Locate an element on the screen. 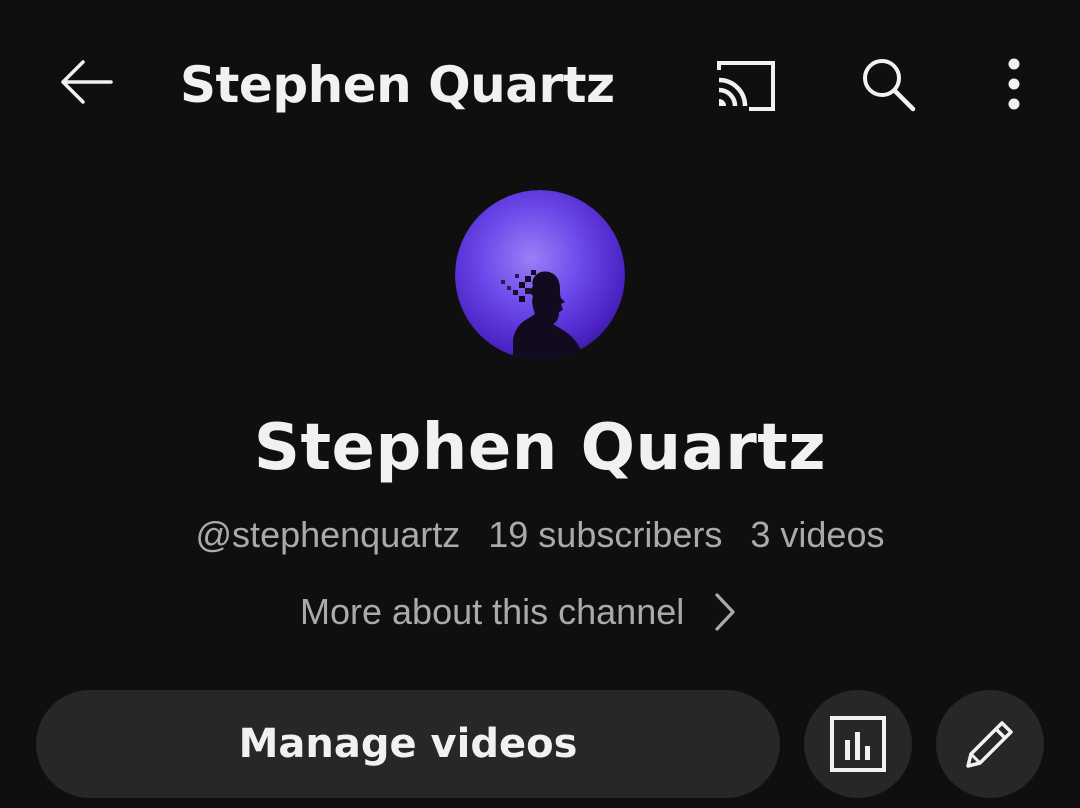  avatar-image is located at coordinates (540, 275).